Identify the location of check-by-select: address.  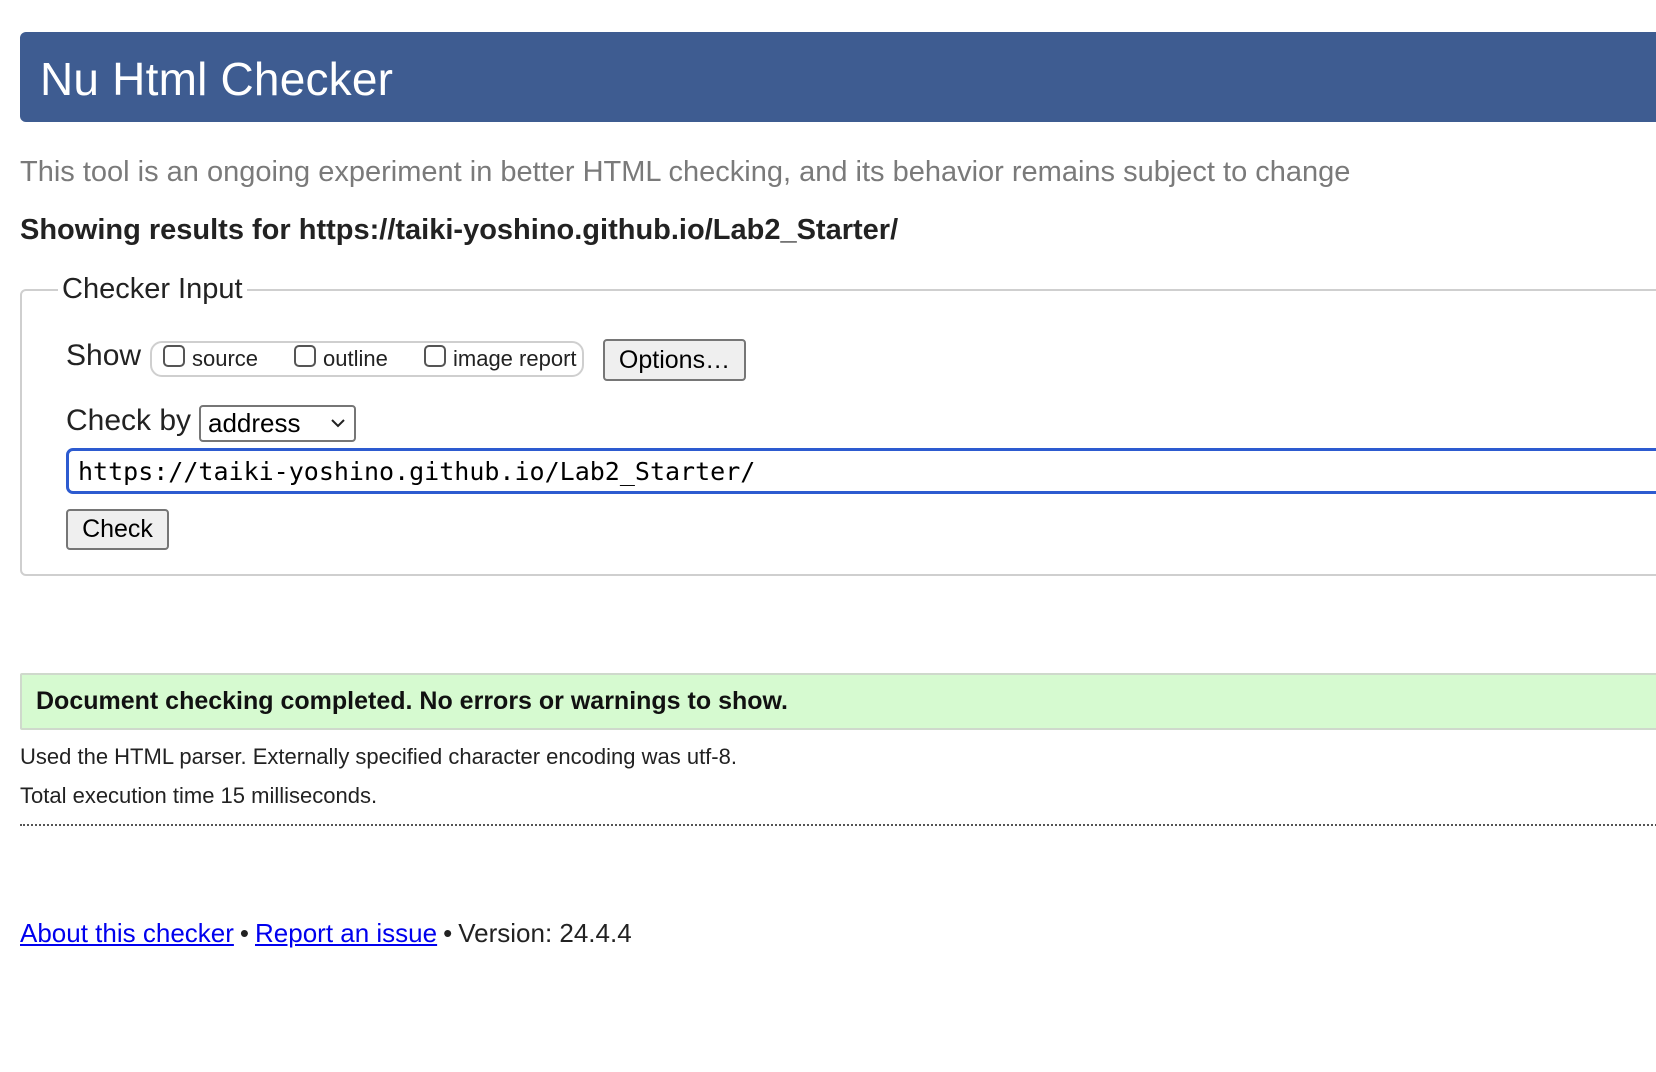
(277, 423).